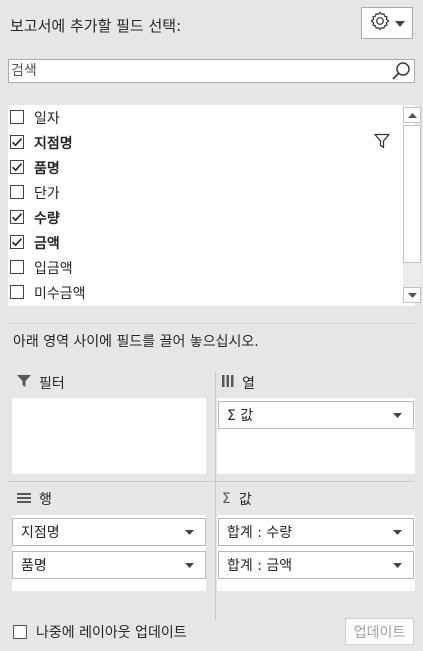 The image size is (423, 651). I want to click on rows-field-label: 품명, so click(34, 566).